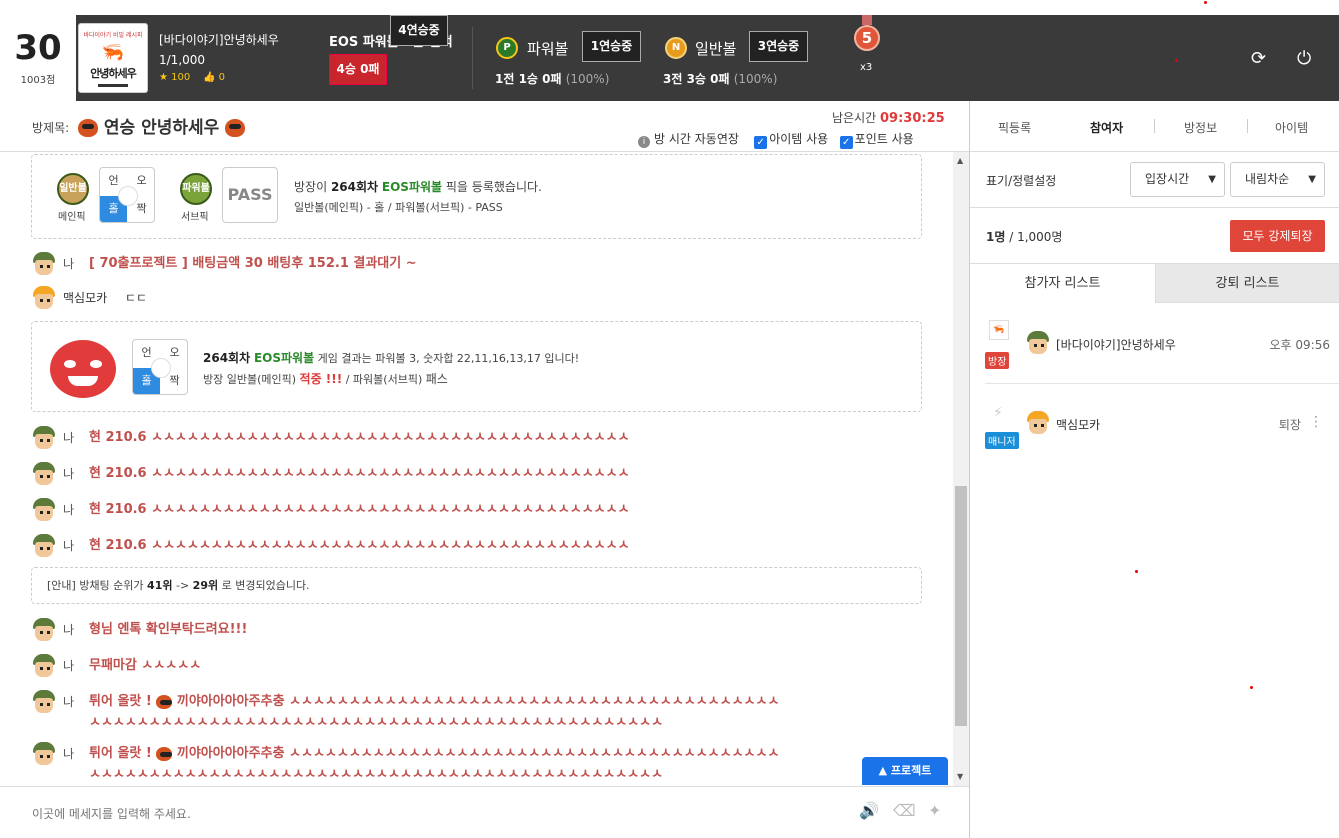 The width and height of the screenshot is (1339, 838). I want to click on eos-streak-badge: 4연승중, so click(419, 30).